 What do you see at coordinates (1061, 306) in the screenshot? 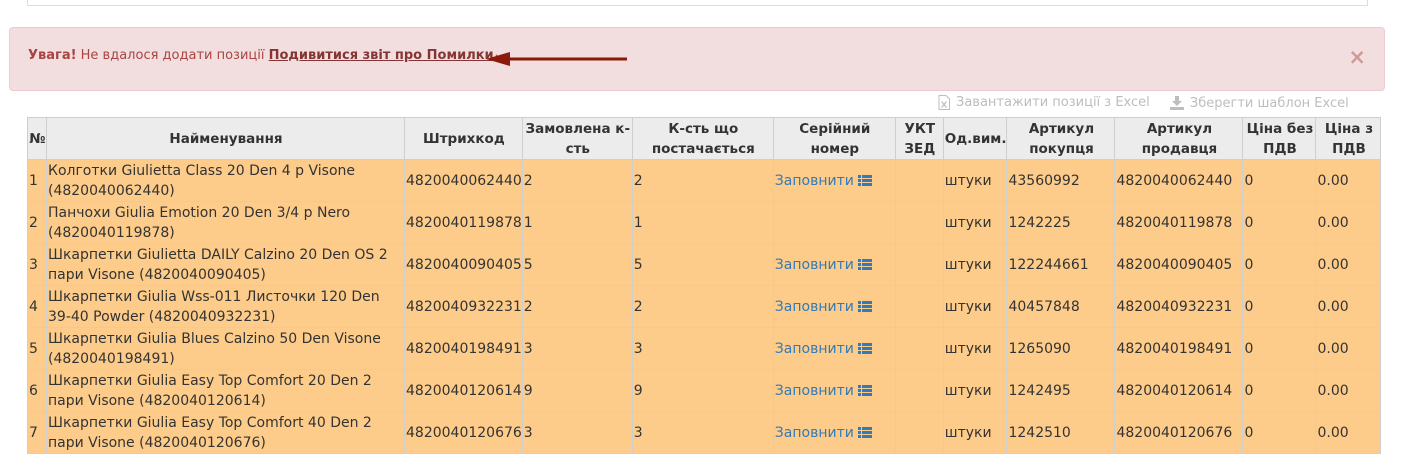
I see `cell-buyer-sku: 40457848` at bounding box center [1061, 306].